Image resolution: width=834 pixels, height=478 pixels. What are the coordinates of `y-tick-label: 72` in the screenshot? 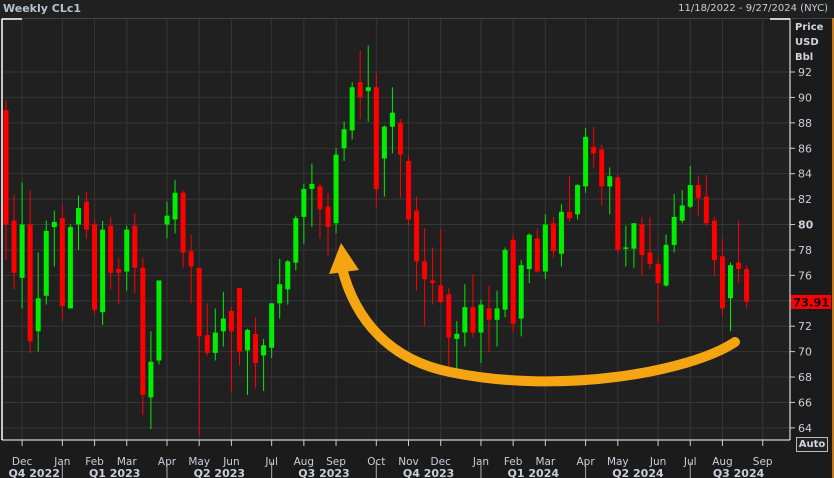 It's located at (805, 326).